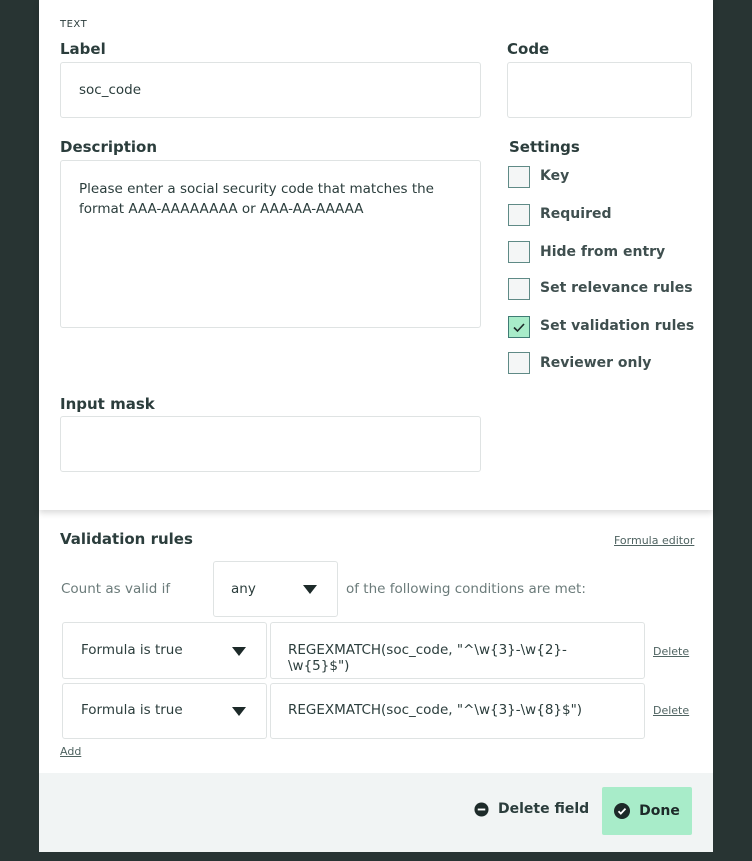 The image size is (752, 861). I want to click on required-checkbox, so click(519, 215).